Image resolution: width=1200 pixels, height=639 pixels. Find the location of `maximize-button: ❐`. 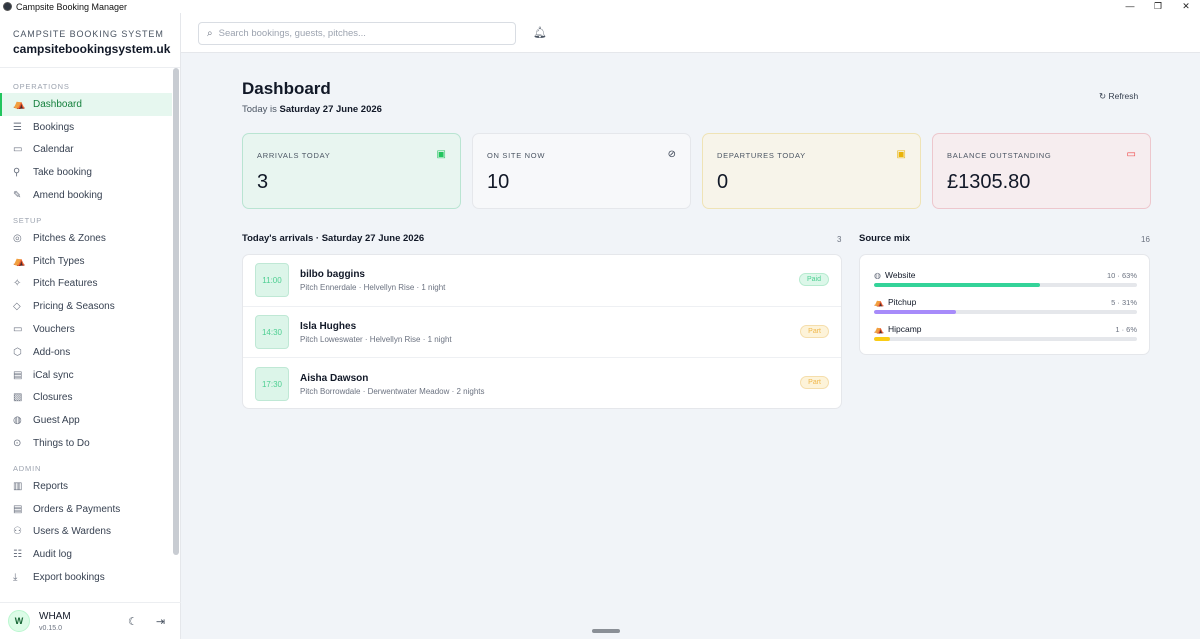

maximize-button: ❐ is located at coordinates (1158, 6).